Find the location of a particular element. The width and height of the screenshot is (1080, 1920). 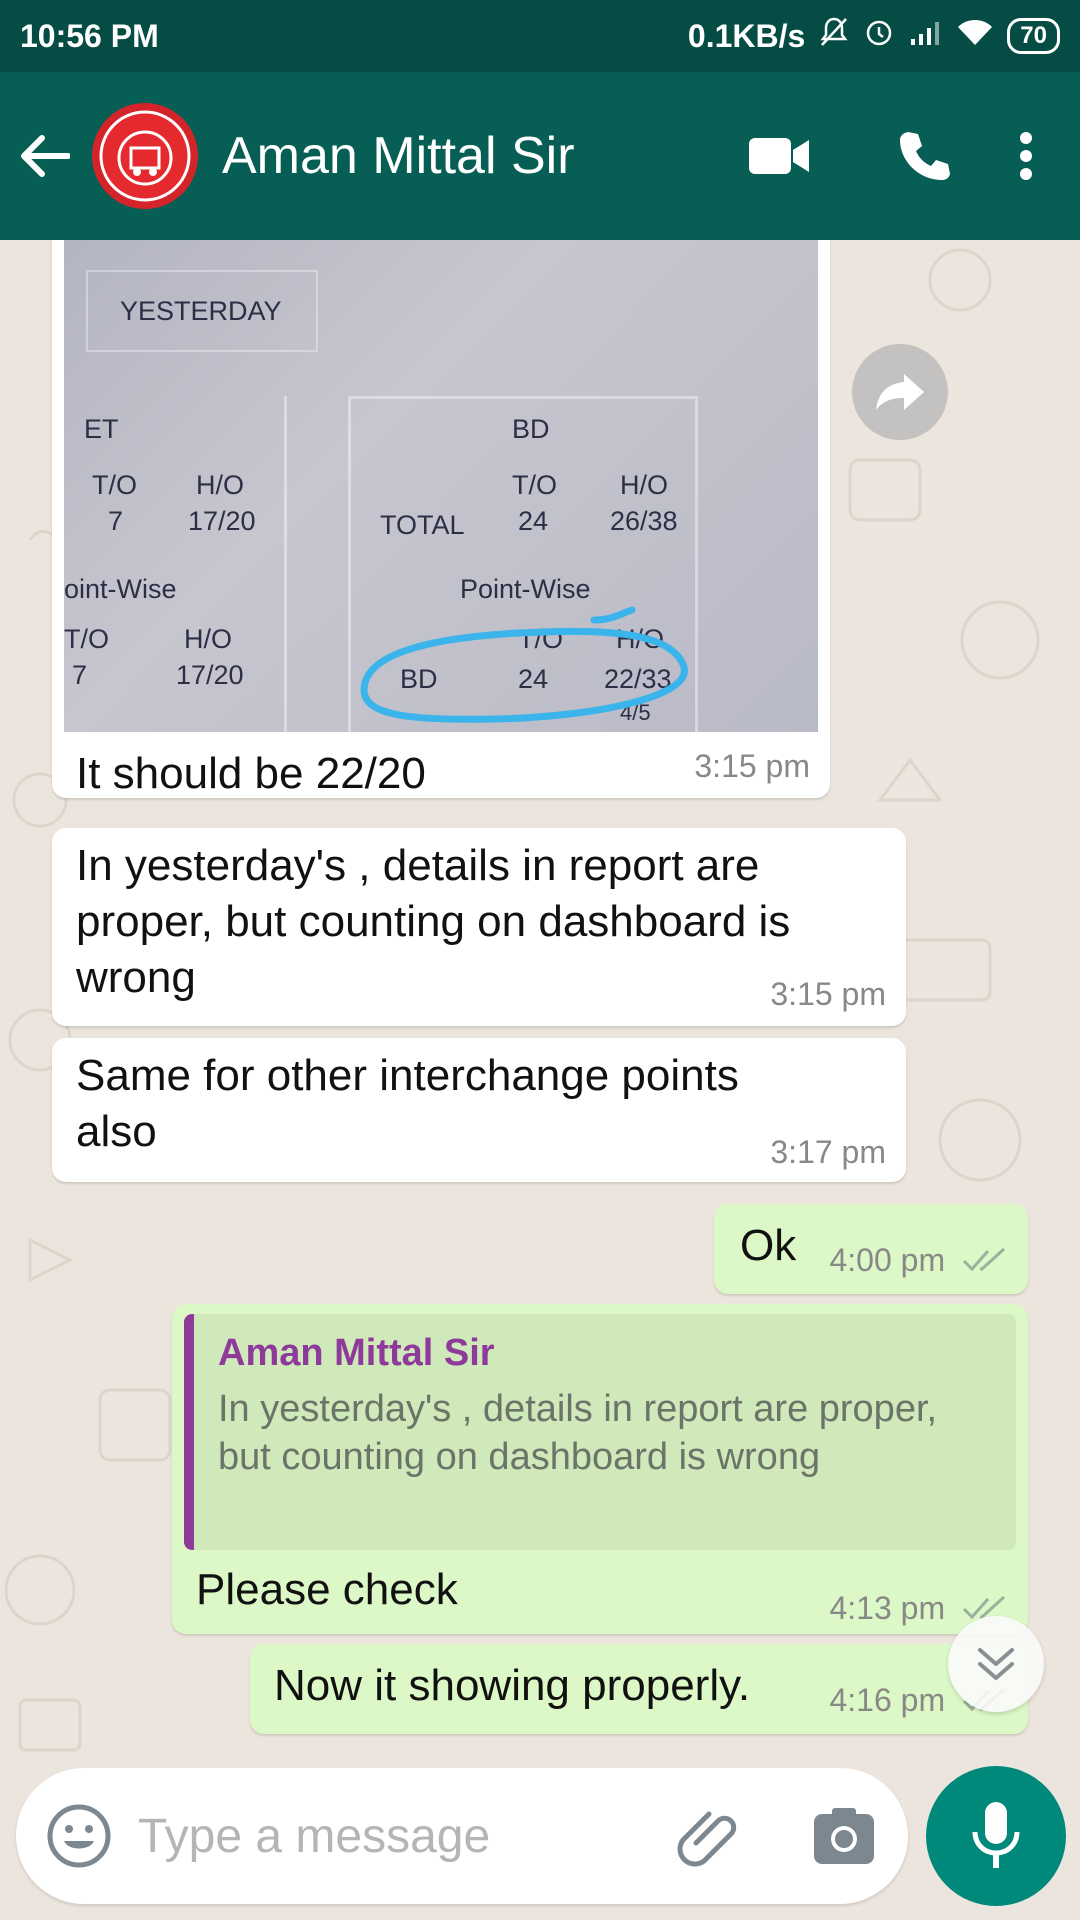

message-time: 3:17 pm is located at coordinates (828, 1152).